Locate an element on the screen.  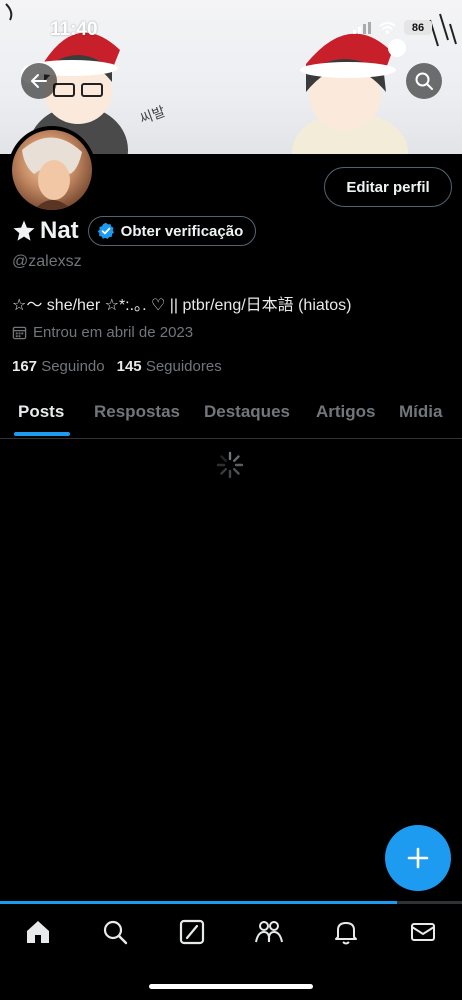
search-button is located at coordinates (424, 81).